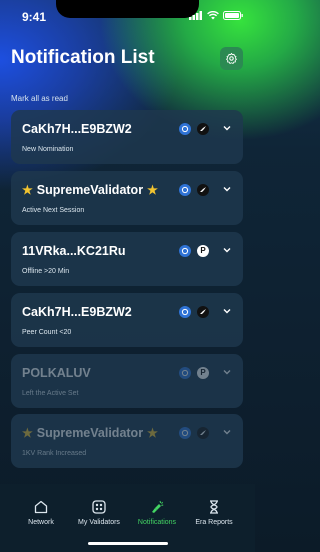 The image size is (320, 552). I want to click on notification-card: 11VRka...KC21Ru Offline >20 Min P, so click(127, 259).